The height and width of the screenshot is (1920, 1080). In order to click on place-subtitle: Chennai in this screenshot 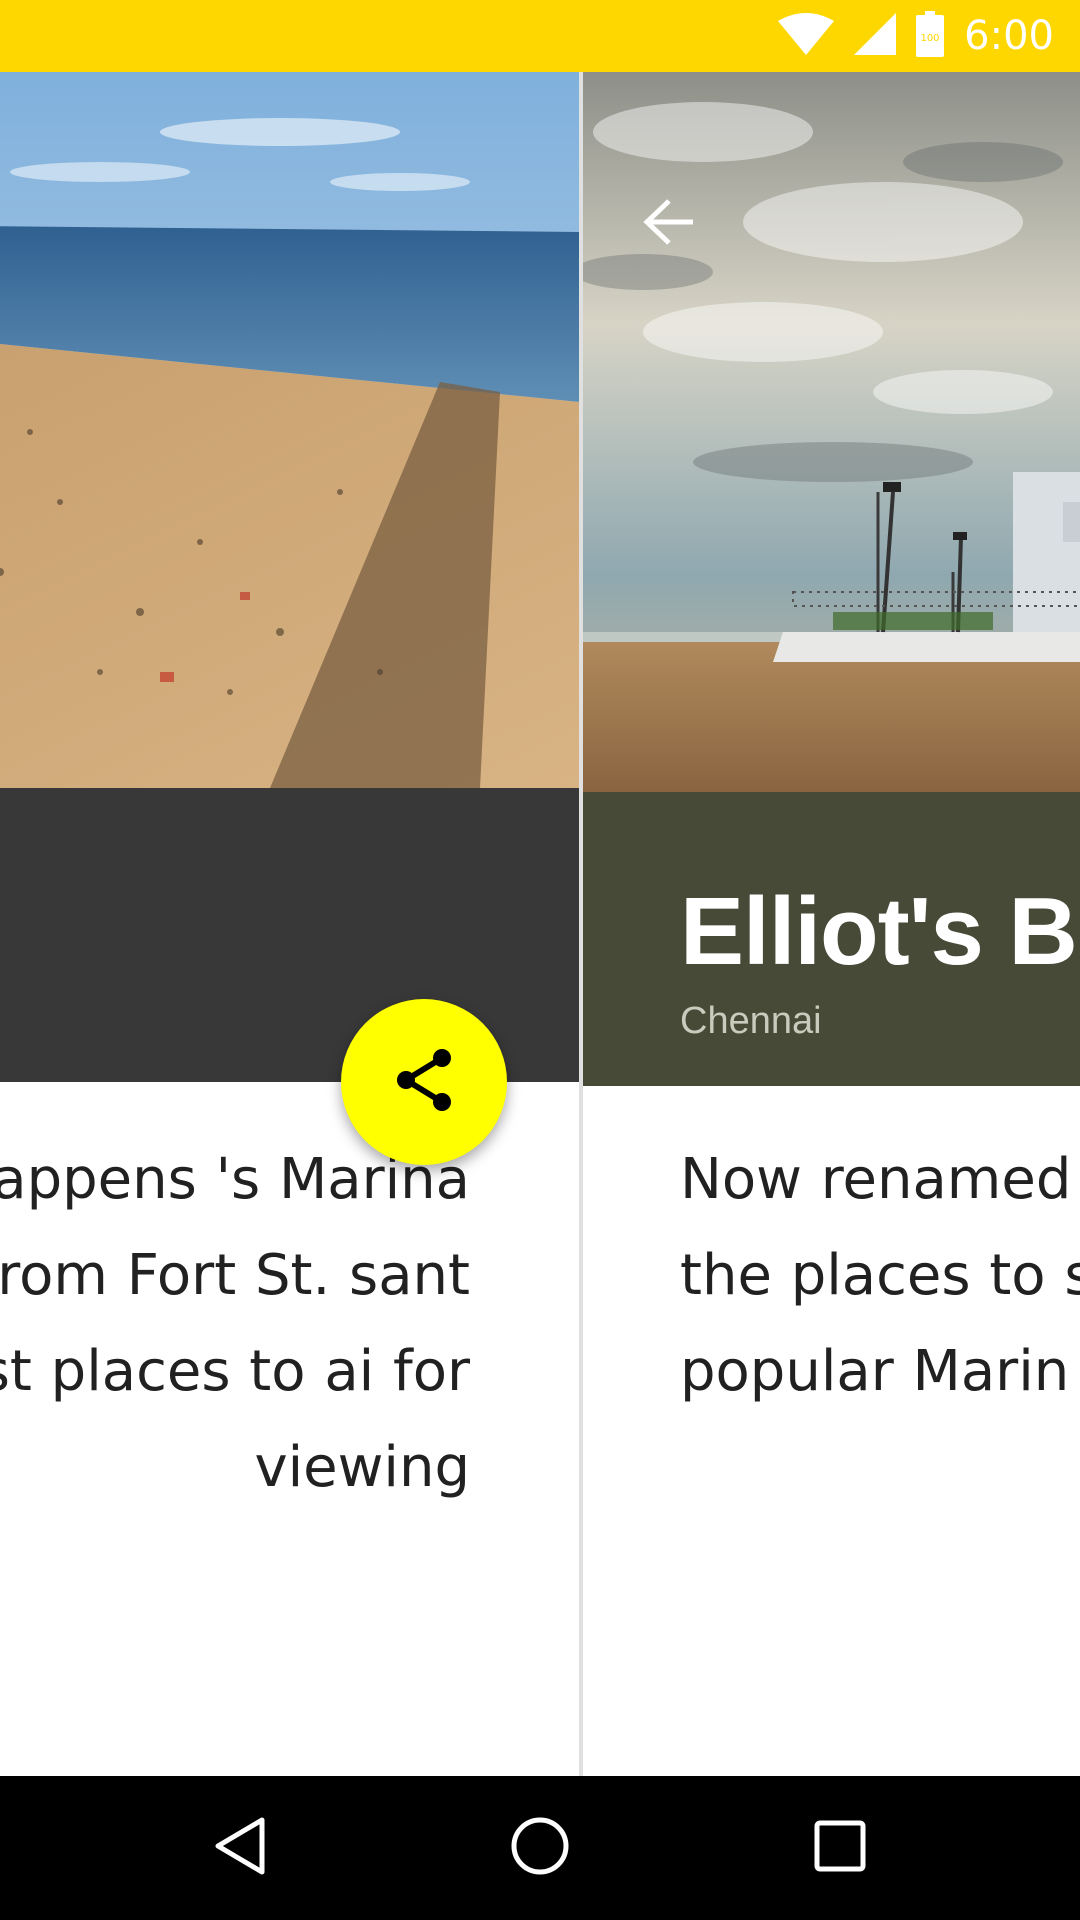, I will do `click(751, 1021)`.